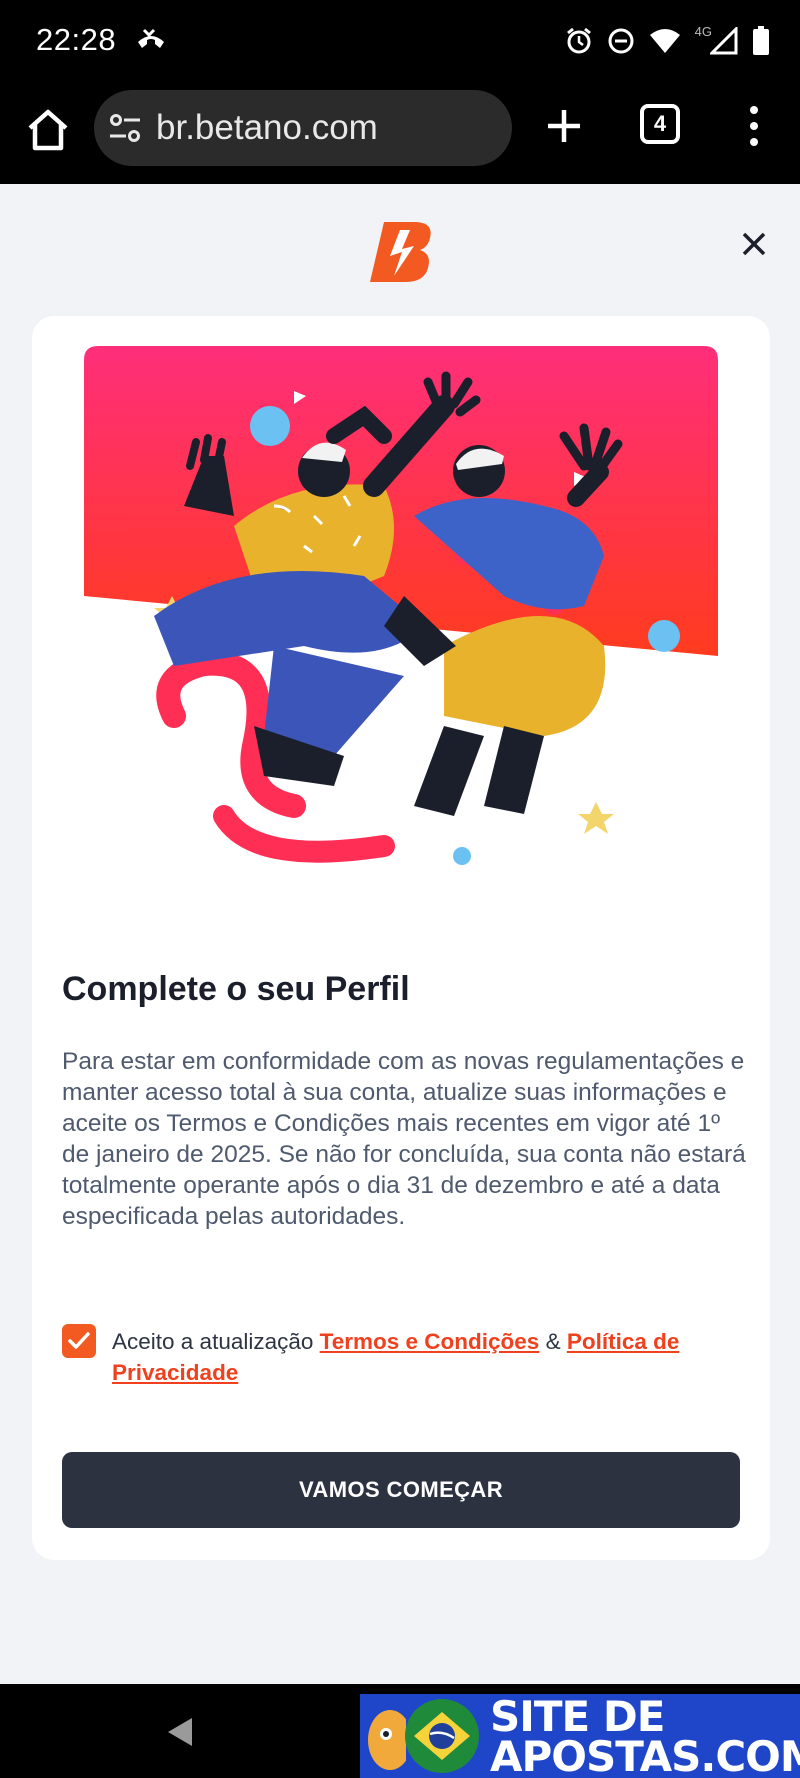 The width and height of the screenshot is (800, 1778). What do you see at coordinates (761, 40) in the screenshot?
I see `battery-icon` at bounding box center [761, 40].